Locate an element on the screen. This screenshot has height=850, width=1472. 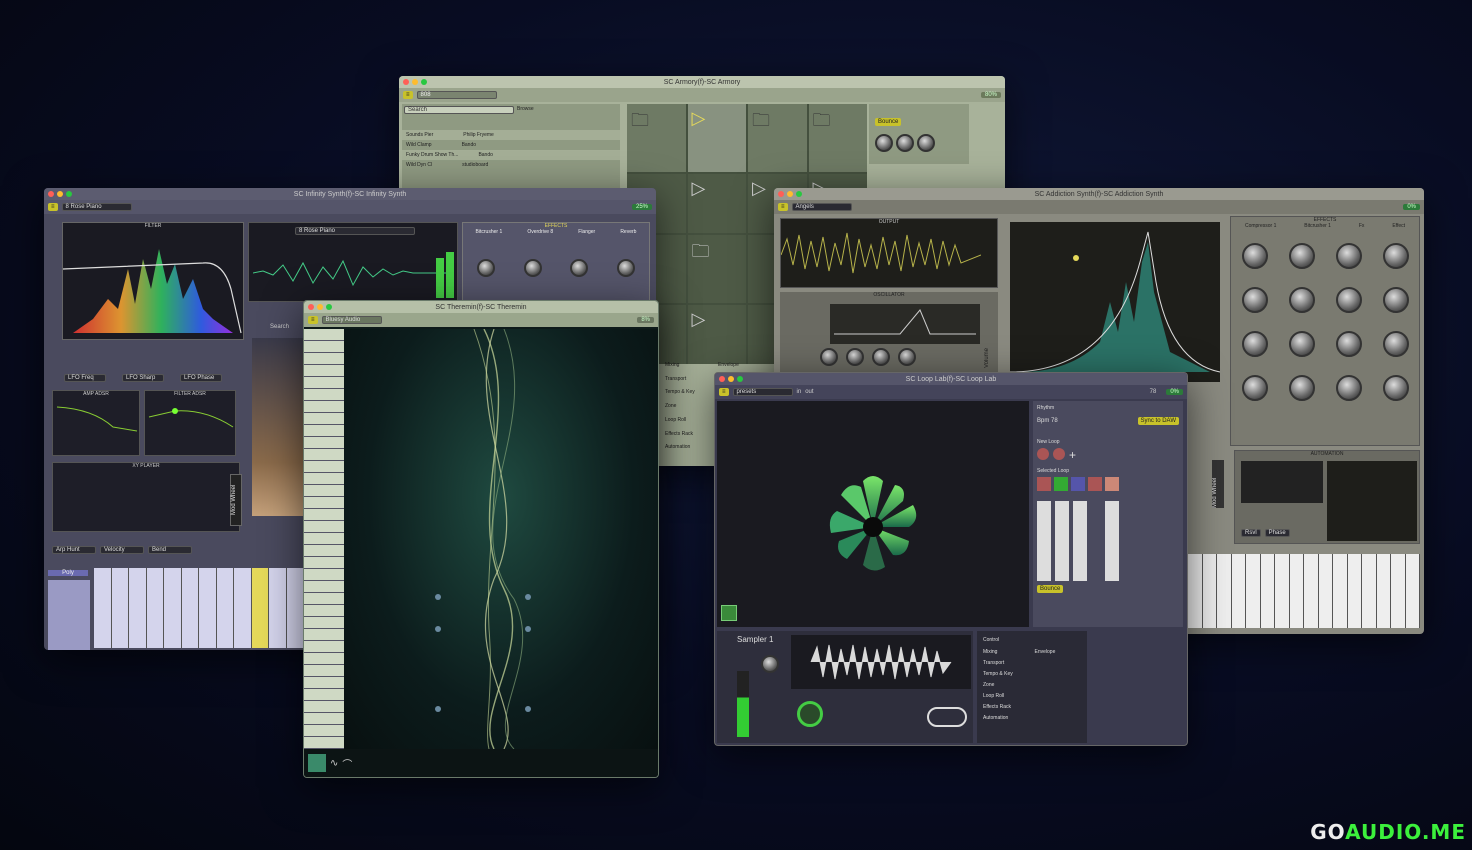
list-item: Wild Clamp Bando is located at coordinates (511, 145).